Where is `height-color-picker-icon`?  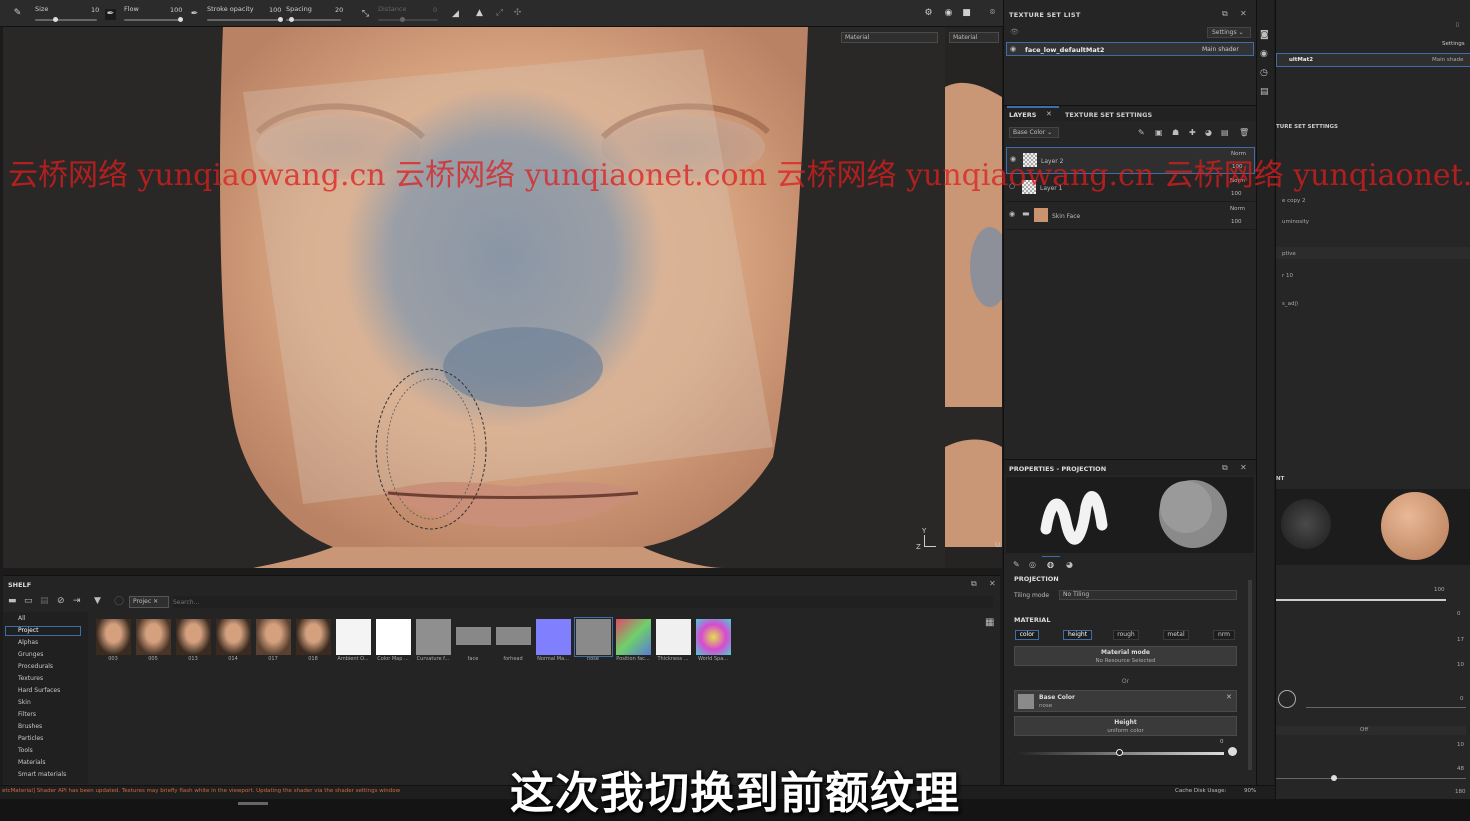 height-color-picker-icon is located at coordinates (1232, 751).